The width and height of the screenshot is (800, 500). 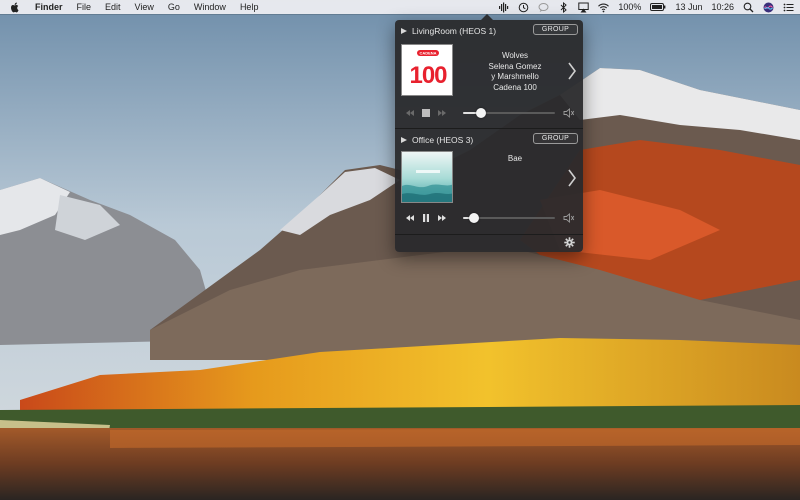 I want to click on gear-icon, so click(x=569, y=242).